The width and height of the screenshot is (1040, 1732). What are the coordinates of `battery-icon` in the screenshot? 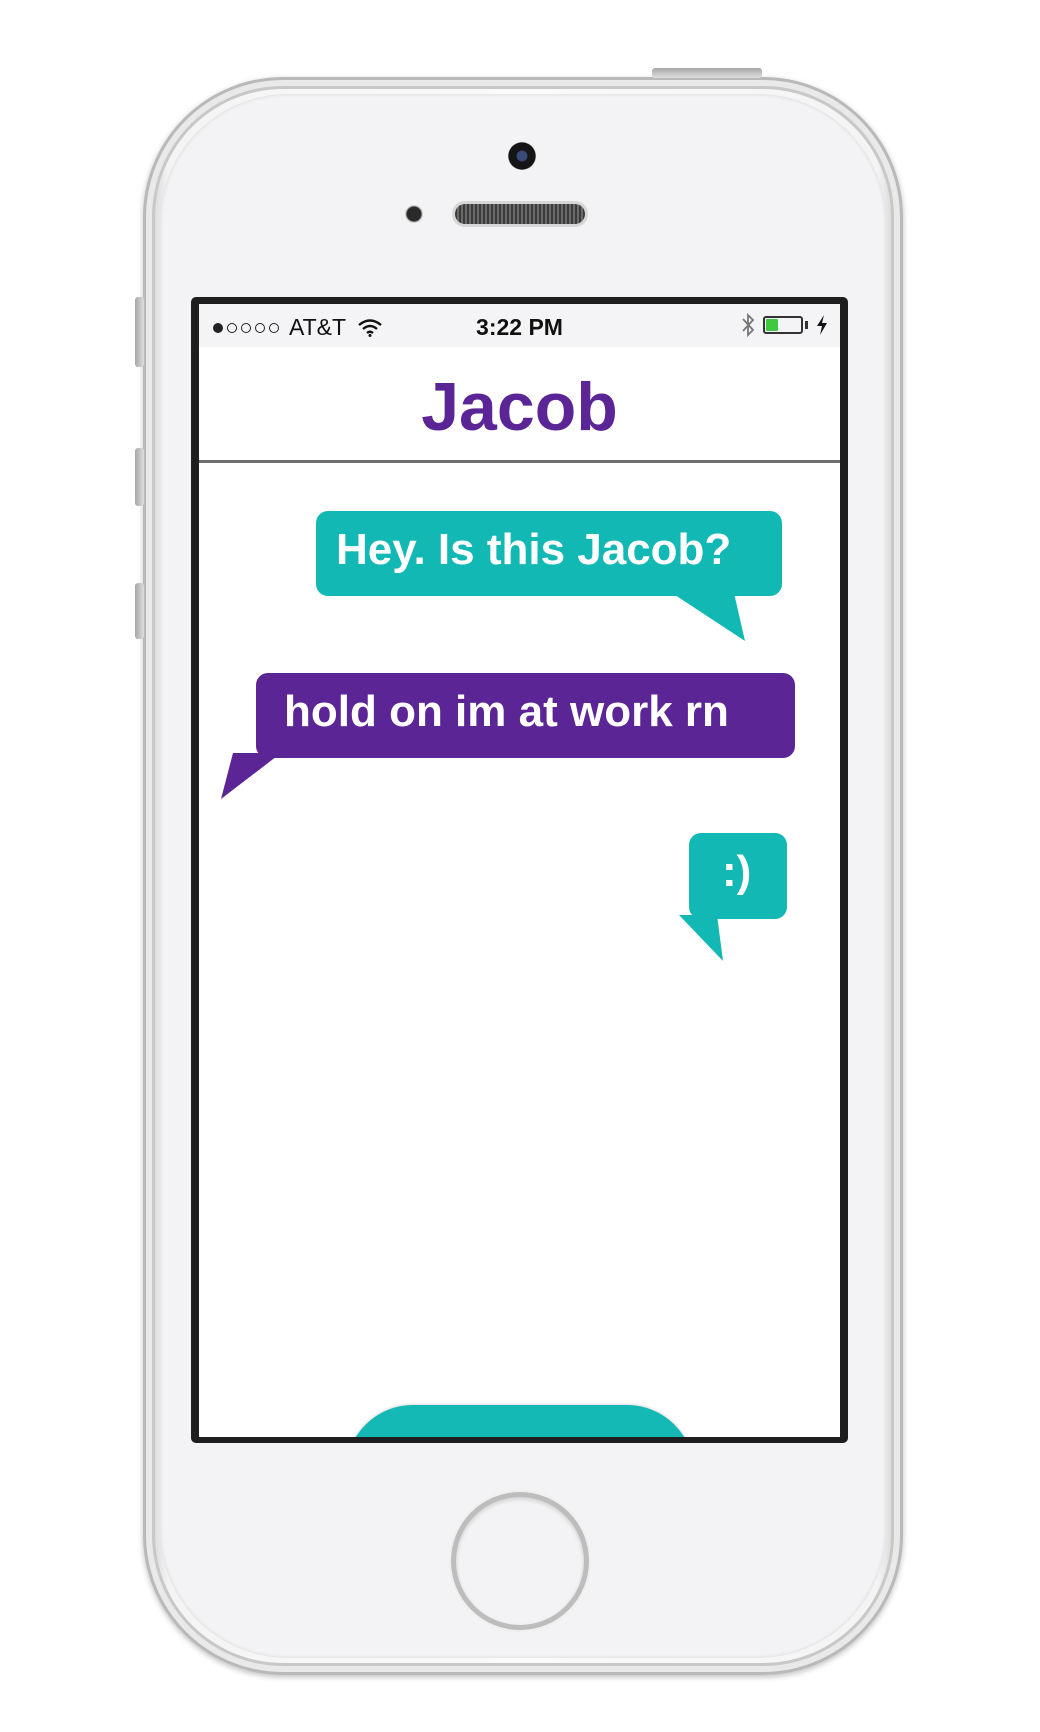 It's located at (783, 325).